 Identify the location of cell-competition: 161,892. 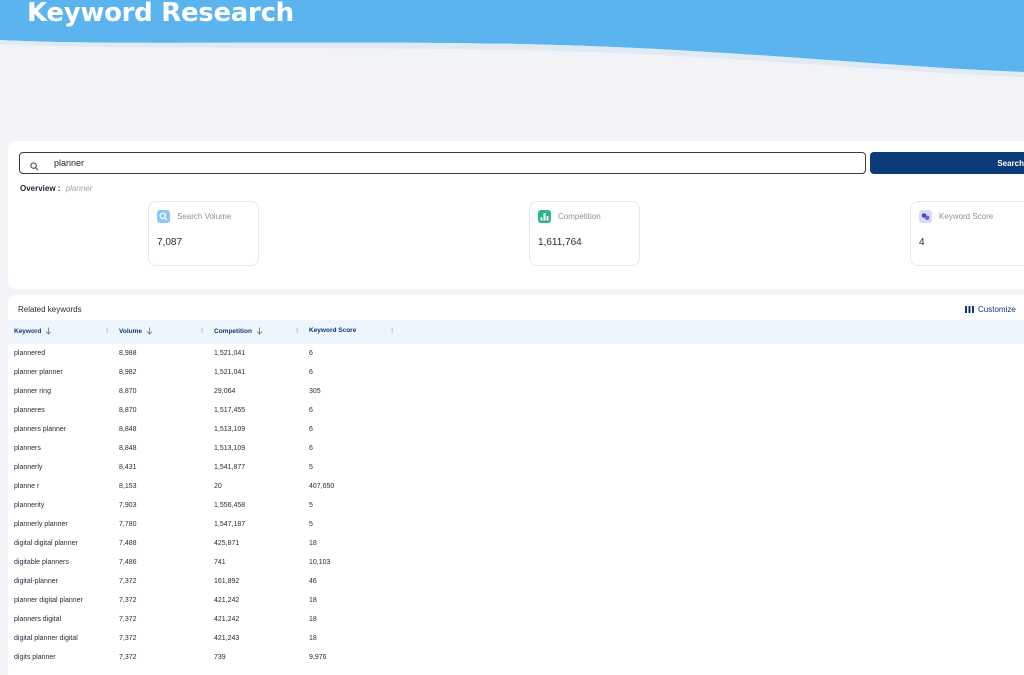
(227, 581).